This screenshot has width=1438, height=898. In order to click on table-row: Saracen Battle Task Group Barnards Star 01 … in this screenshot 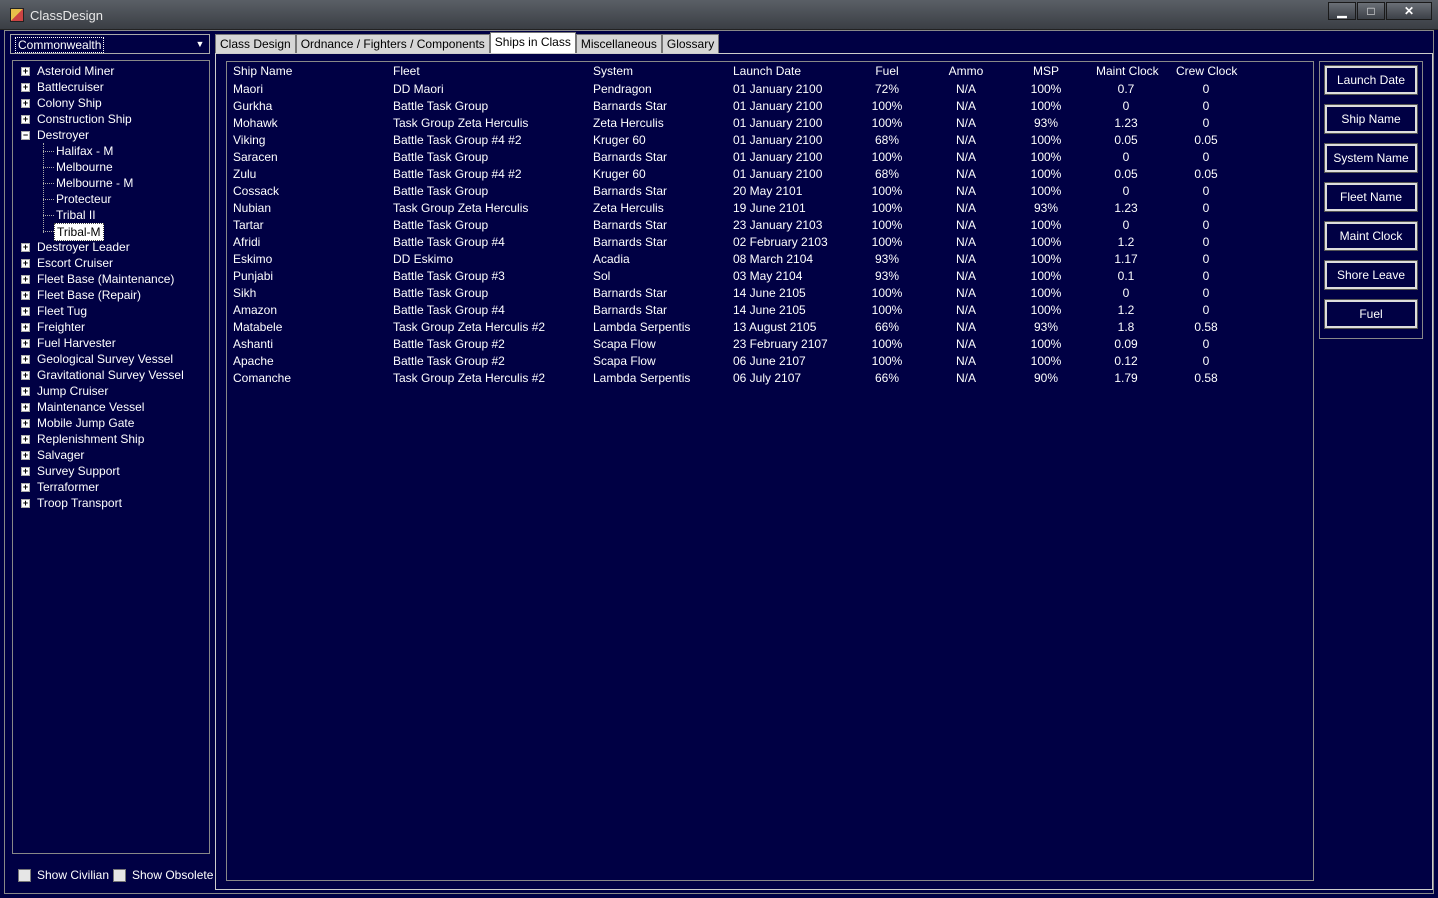, I will do `click(770, 157)`.